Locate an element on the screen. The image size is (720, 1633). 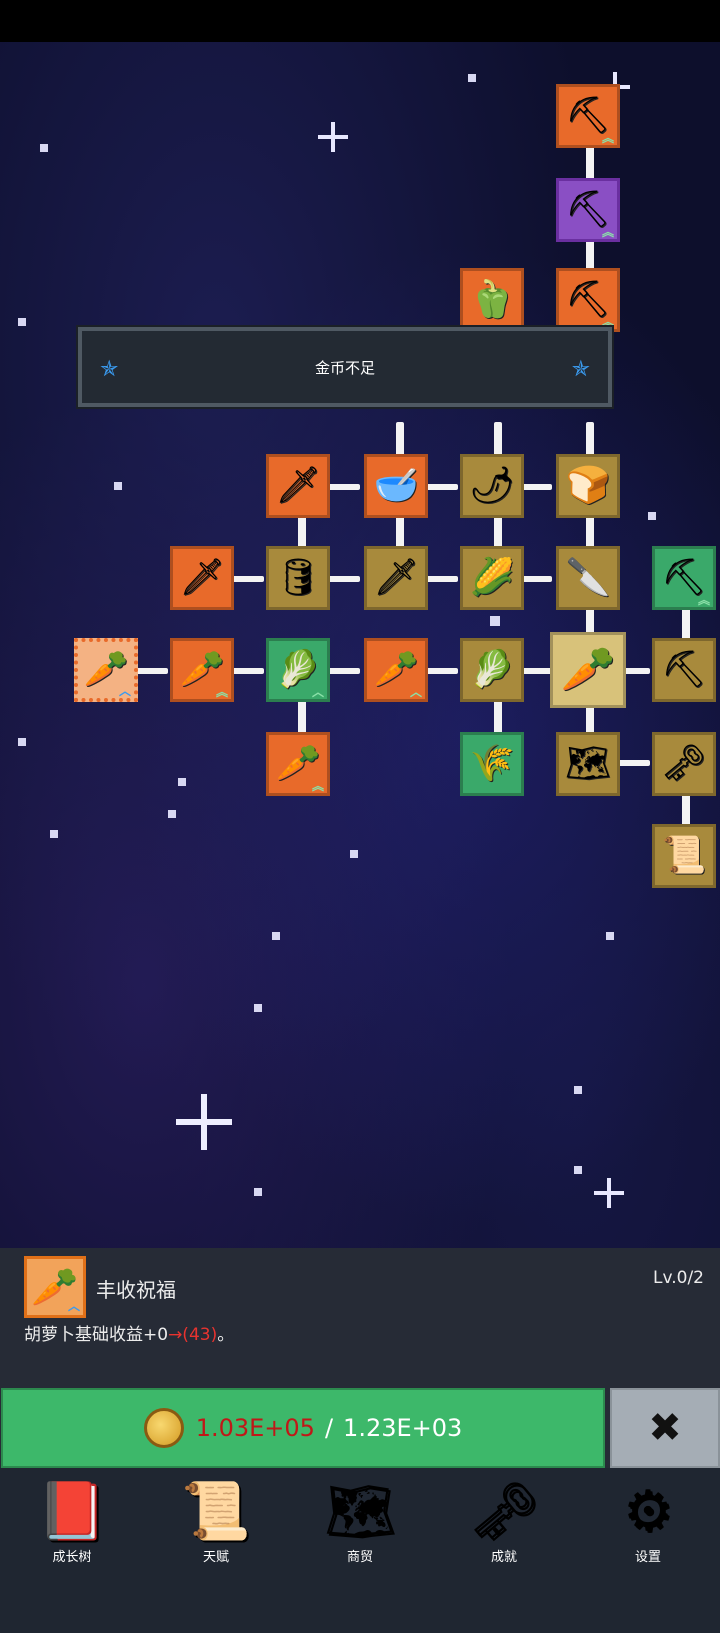
nav-trade: 🗺 商贸 is located at coordinates (360, 1550).